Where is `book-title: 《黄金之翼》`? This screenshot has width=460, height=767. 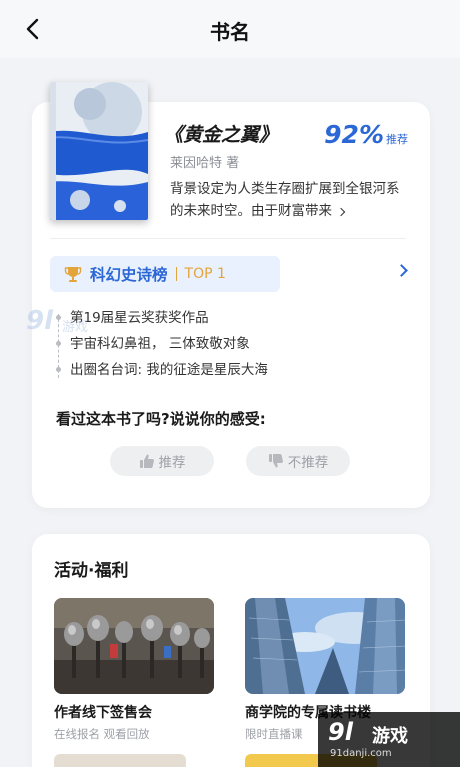
book-title: 《黄金之翼》 is located at coordinates (221, 135).